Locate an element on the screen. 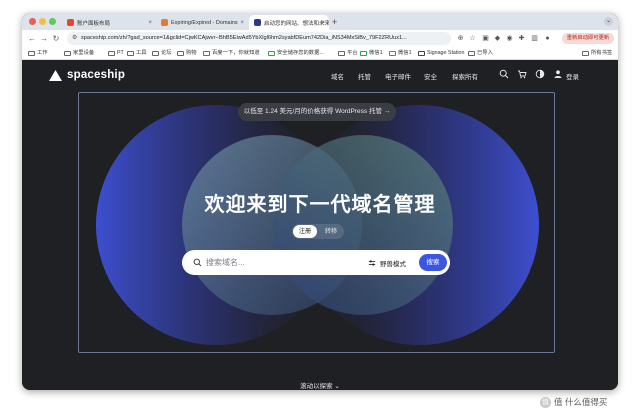 The width and height of the screenshot is (640, 418). nav-domains: 域名 is located at coordinates (337, 76).